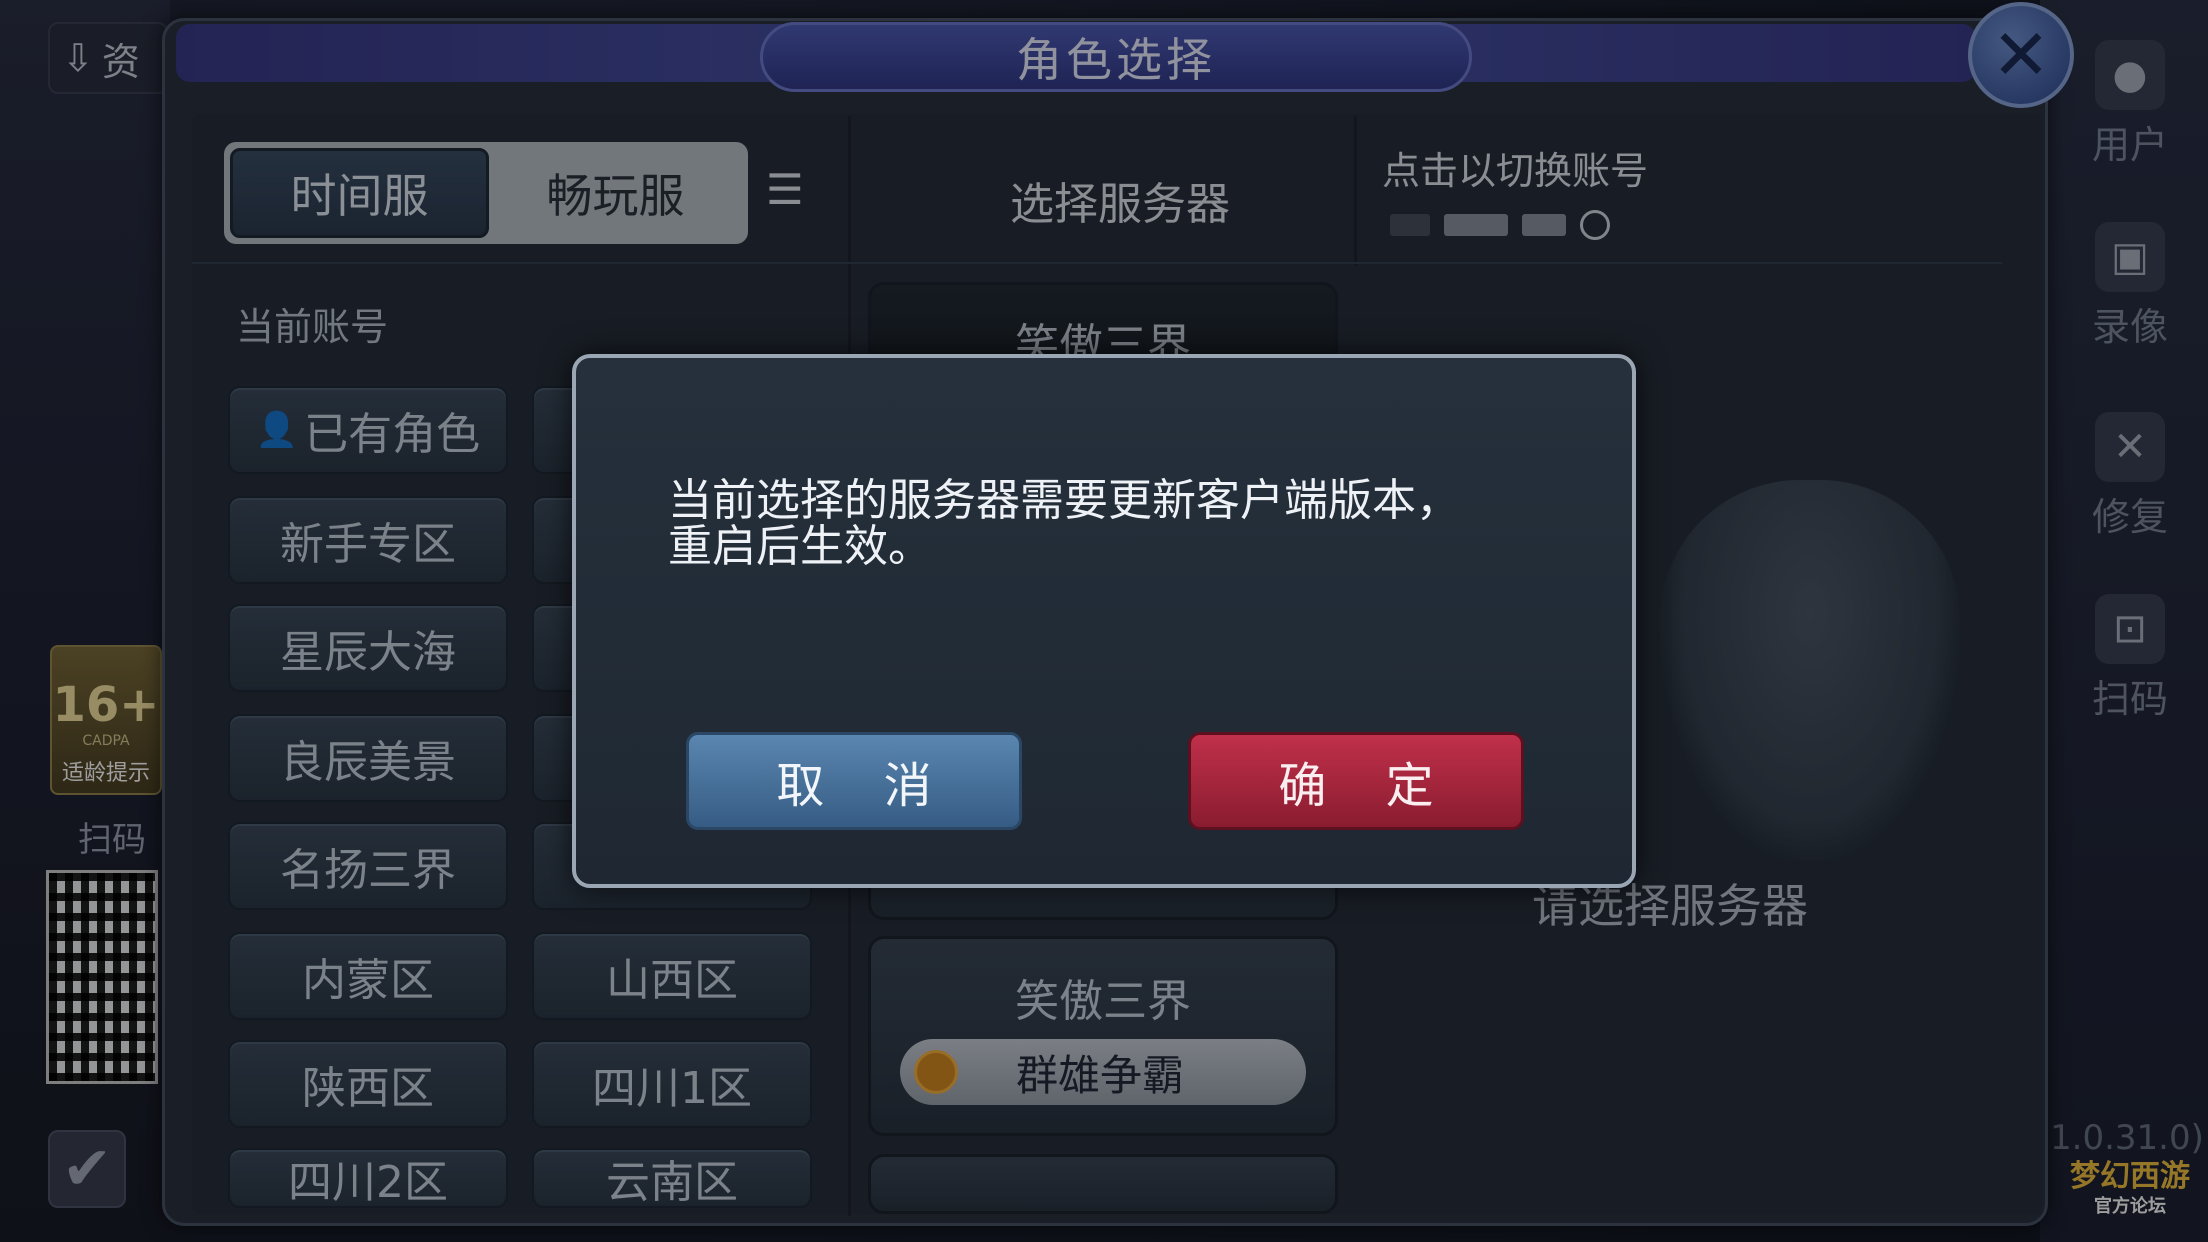  I want to click on dialog-message: 当前选择的服务器需要更新客户端版本， 重启后生效。, so click(1064, 523).